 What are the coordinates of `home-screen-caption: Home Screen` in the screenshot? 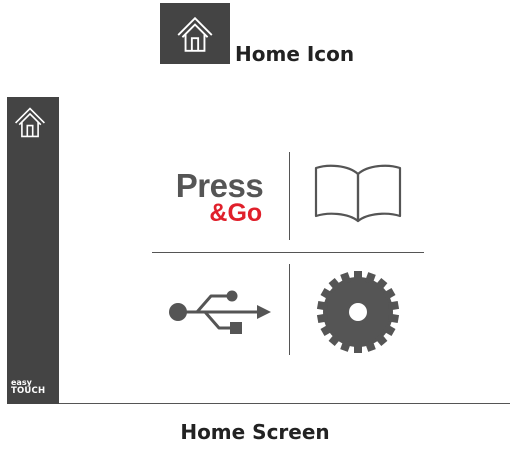 It's located at (255, 432).